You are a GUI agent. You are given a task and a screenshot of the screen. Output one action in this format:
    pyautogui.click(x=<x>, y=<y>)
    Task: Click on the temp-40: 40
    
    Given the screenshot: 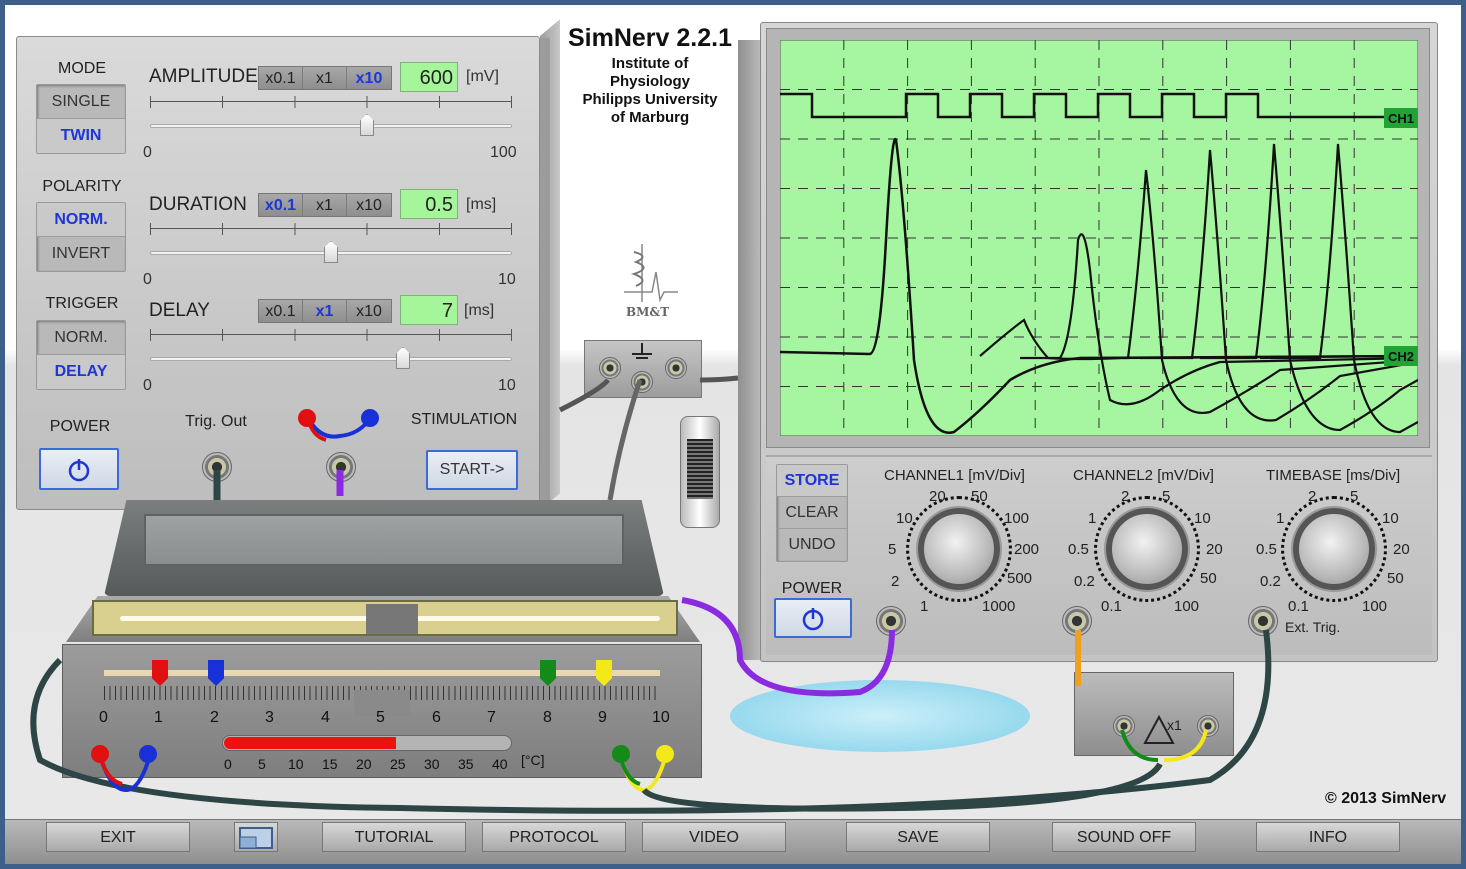 What is the action you would take?
    pyautogui.click(x=500, y=764)
    